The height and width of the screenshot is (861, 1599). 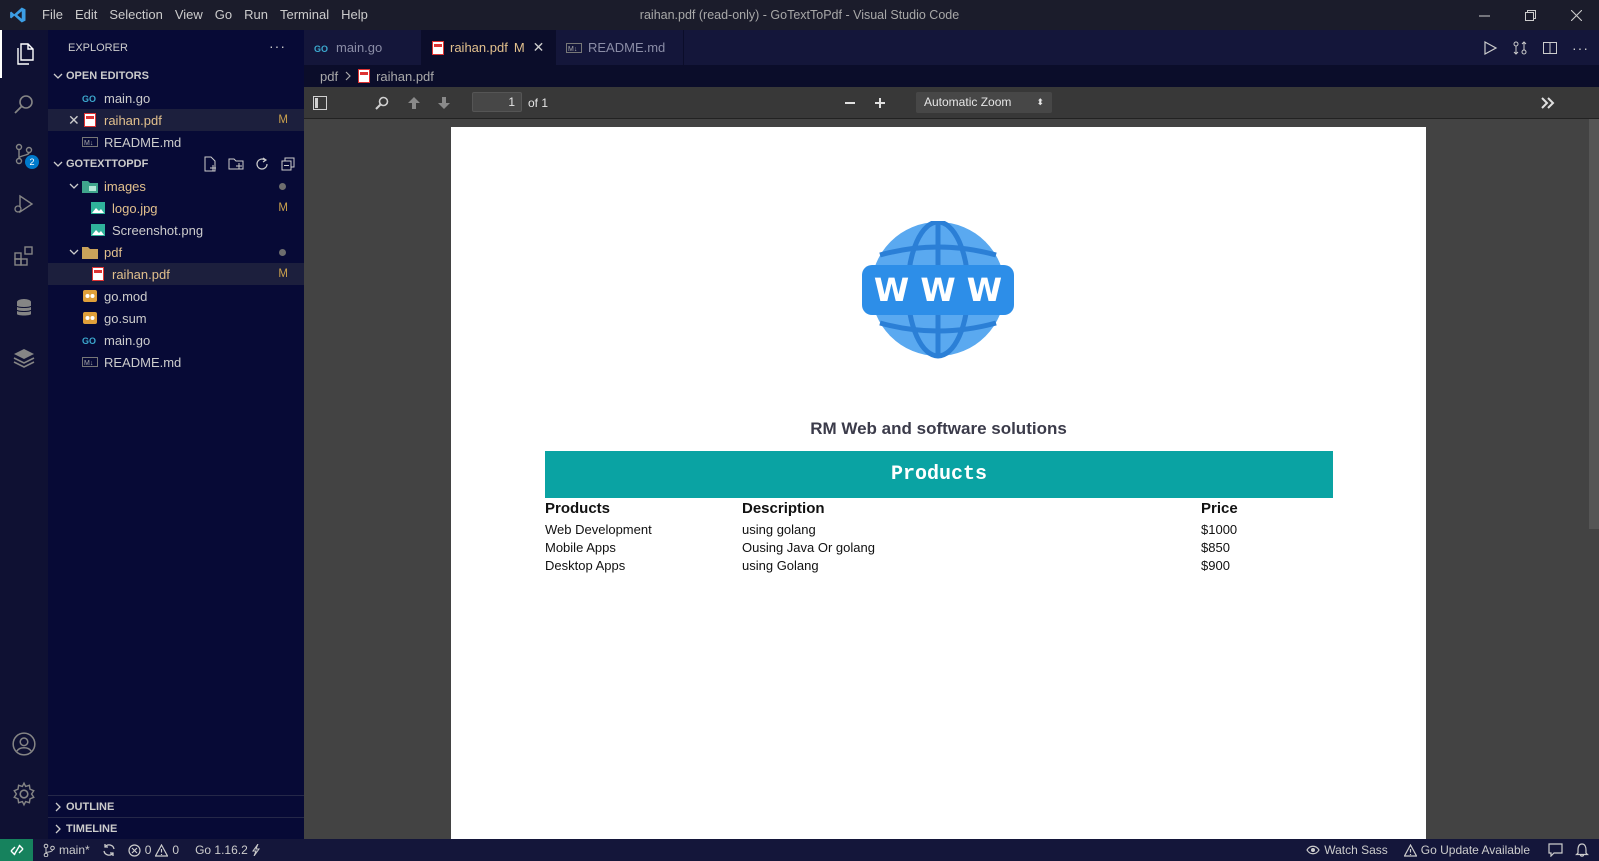 What do you see at coordinates (363, 47) in the screenshot?
I see `tab-main-go: GO main.go` at bounding box center [363, 47].